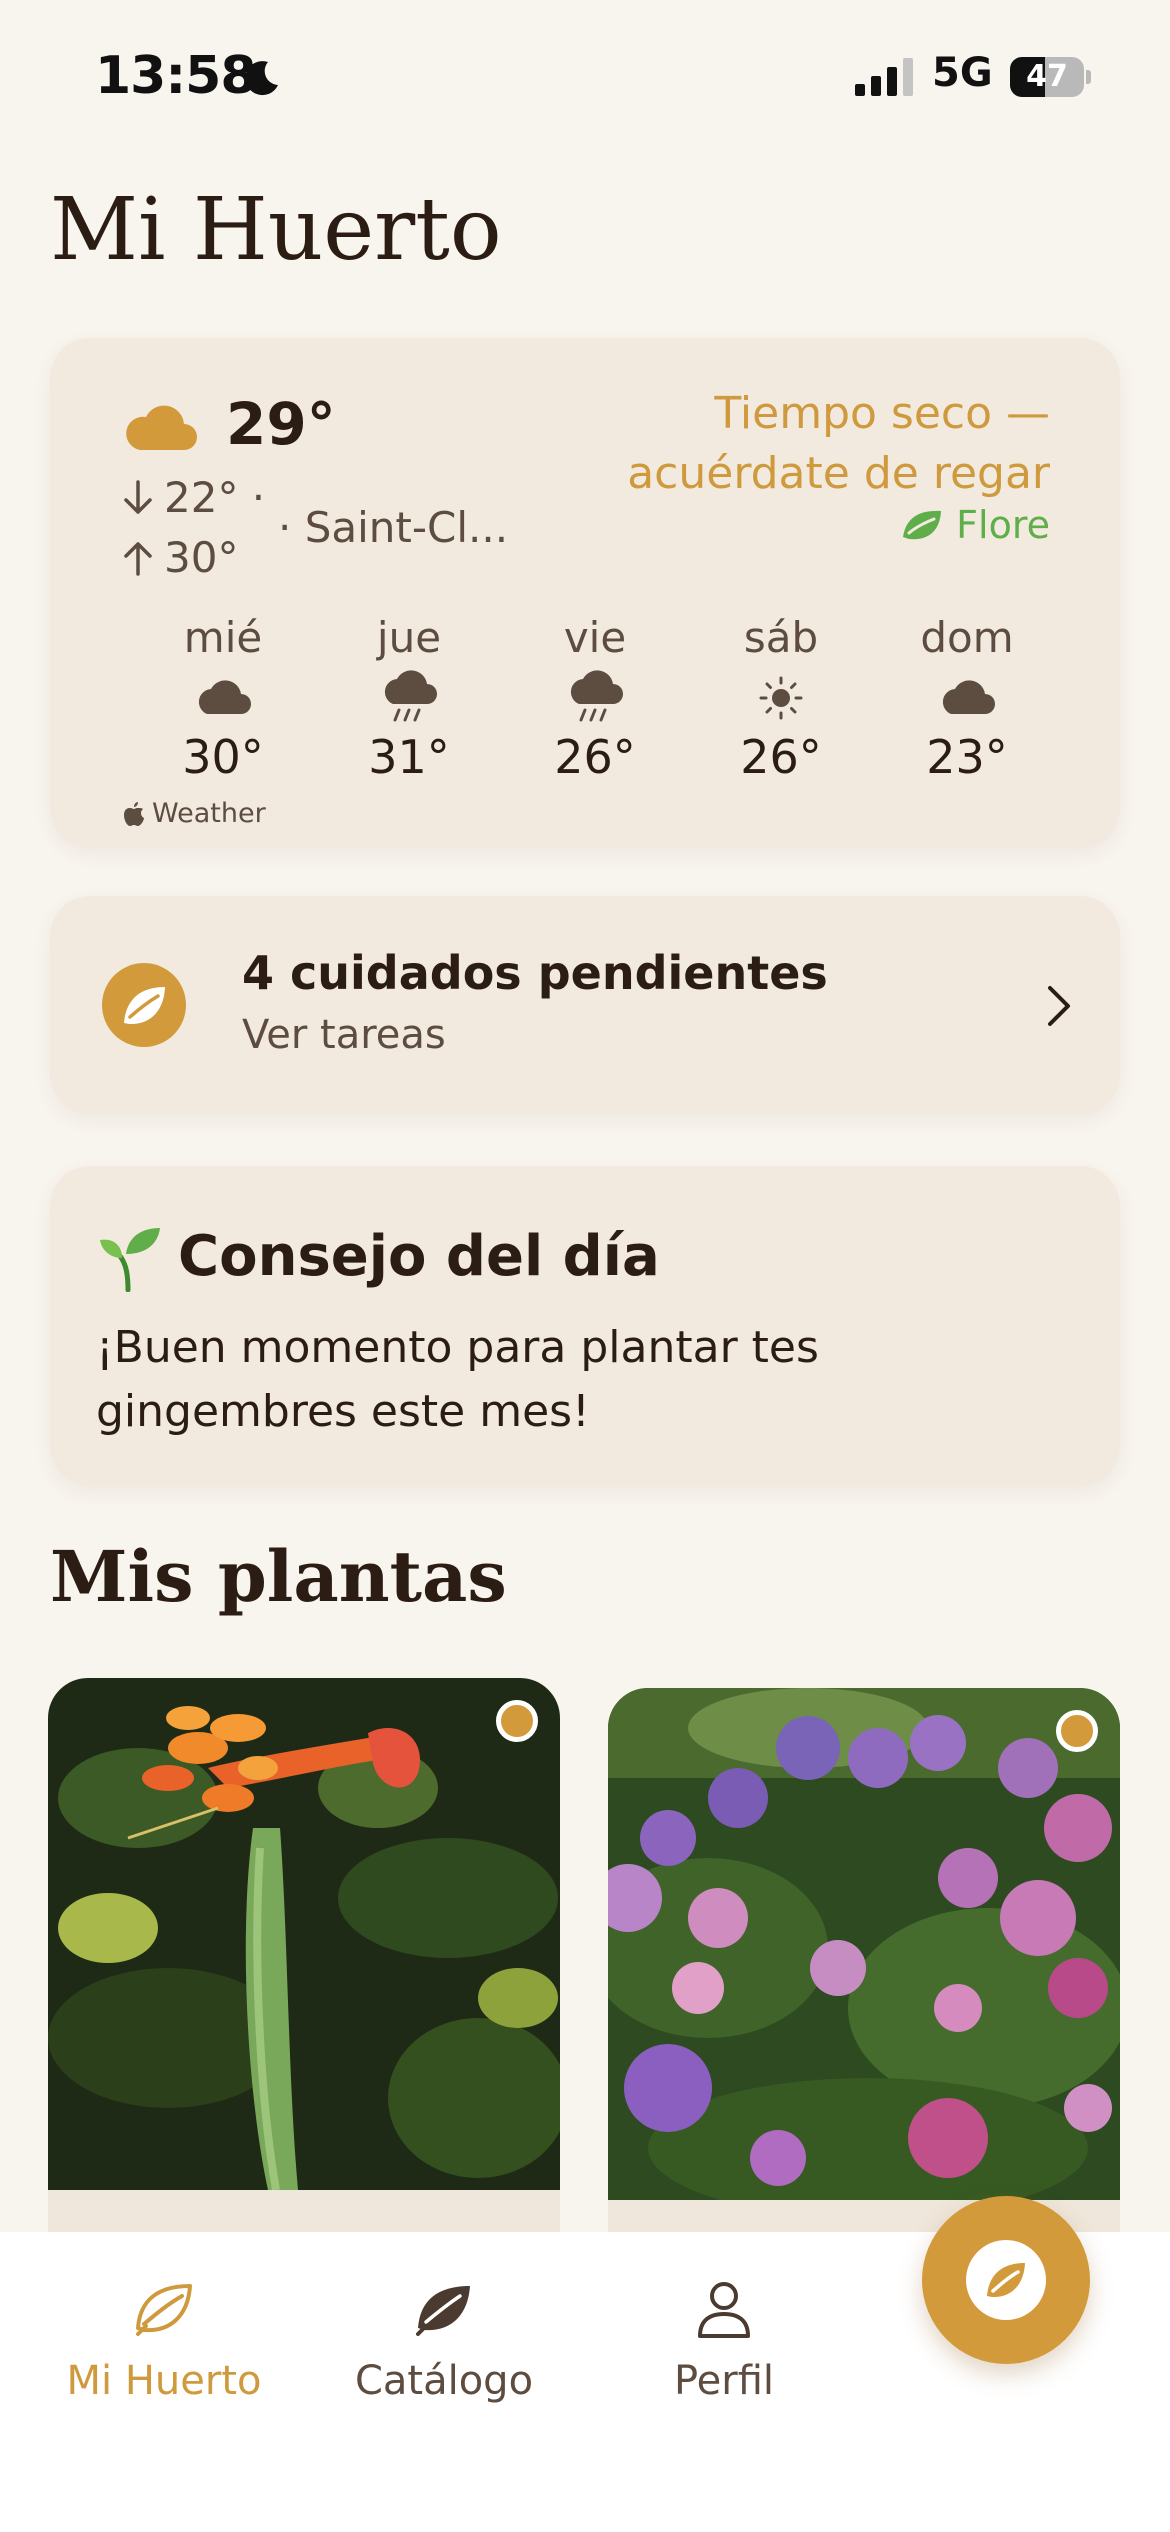 The image size is (1170, 2532). I want to click on cellular-signal-icon, so click(884, 77).